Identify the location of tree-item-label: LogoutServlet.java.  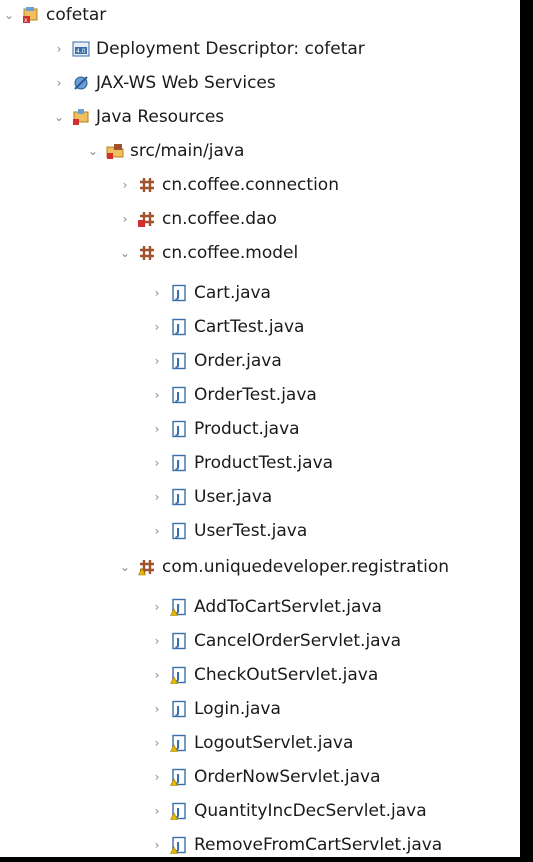
(274, 743).